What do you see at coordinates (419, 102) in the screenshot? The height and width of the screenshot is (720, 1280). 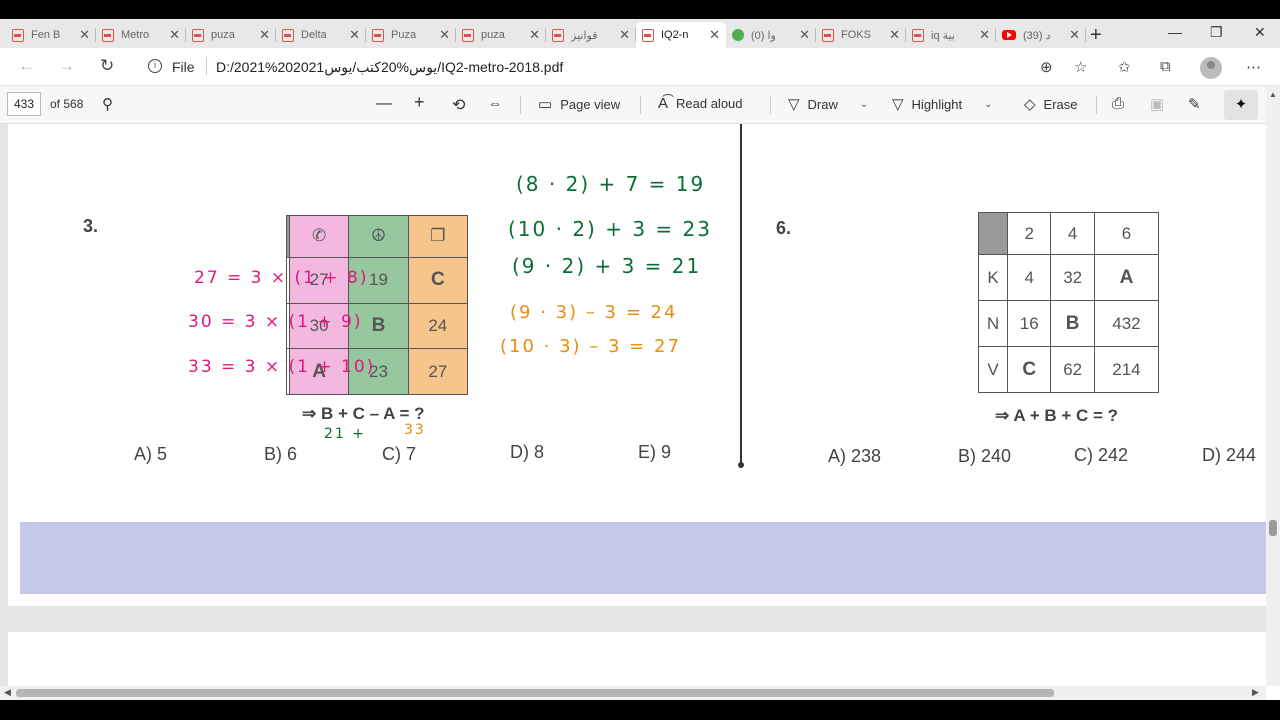 I see `zoom-in-button: +` at bounding box center [419, 102].